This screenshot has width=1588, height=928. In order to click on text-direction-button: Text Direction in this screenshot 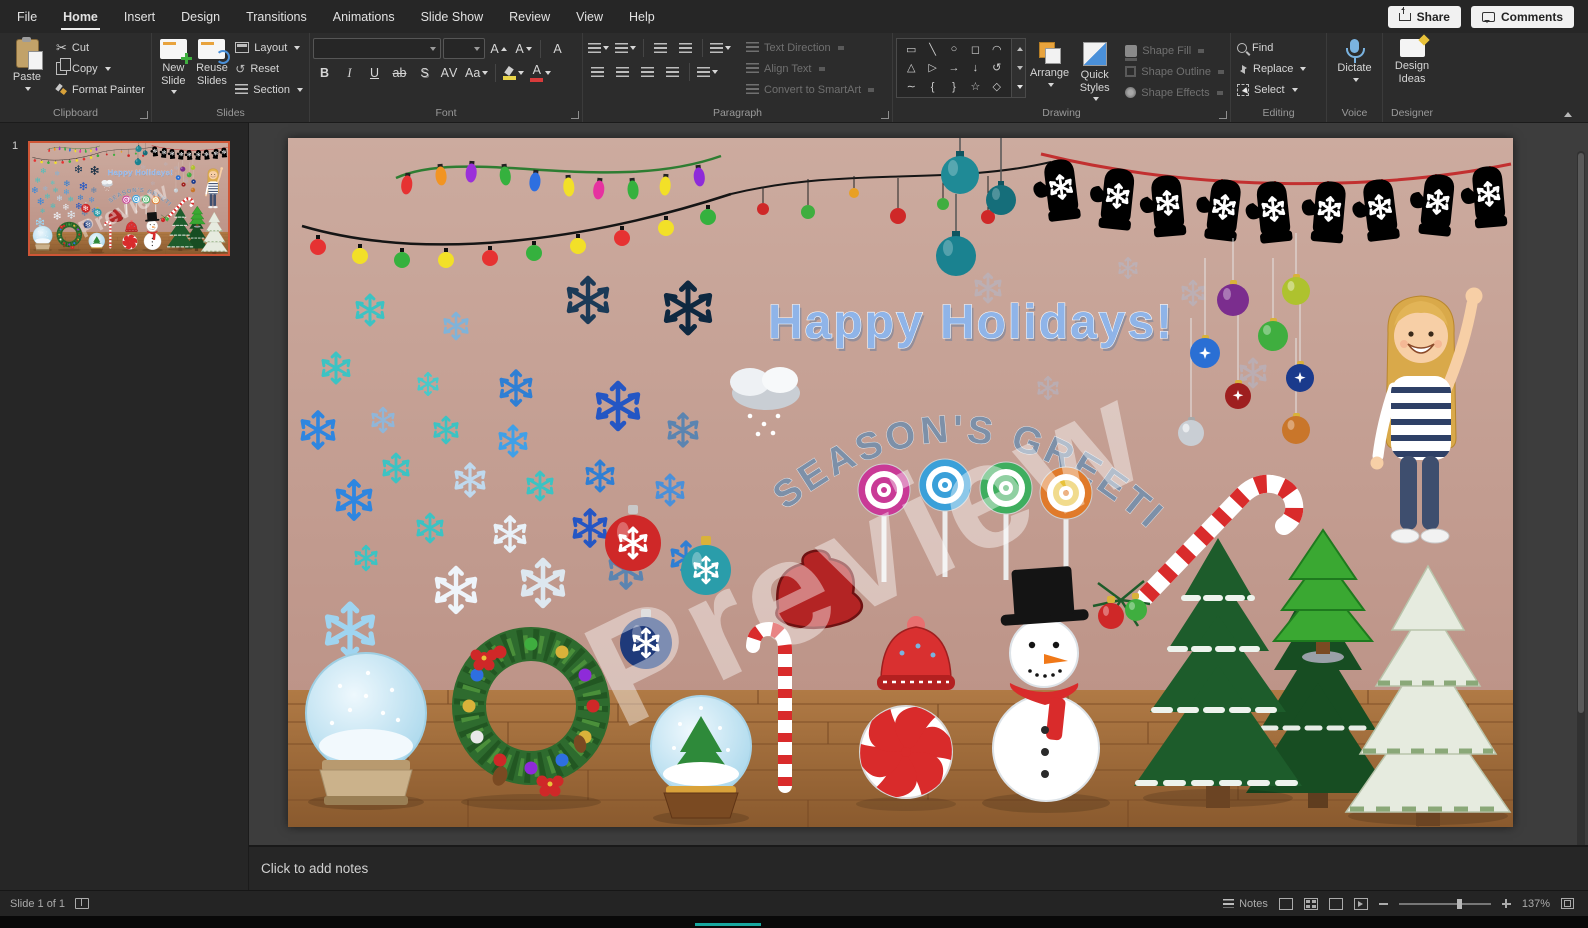, I will do `click(810, 47)`.